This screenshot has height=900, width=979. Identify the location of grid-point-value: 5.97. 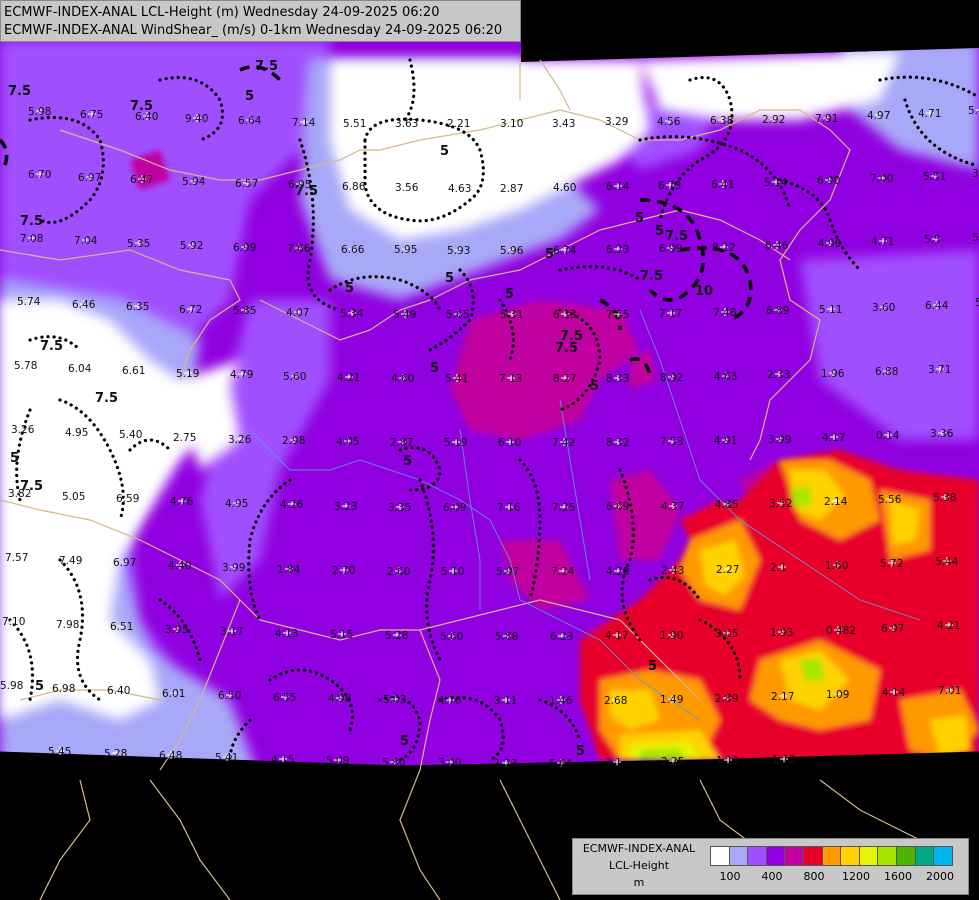
(507, 572).